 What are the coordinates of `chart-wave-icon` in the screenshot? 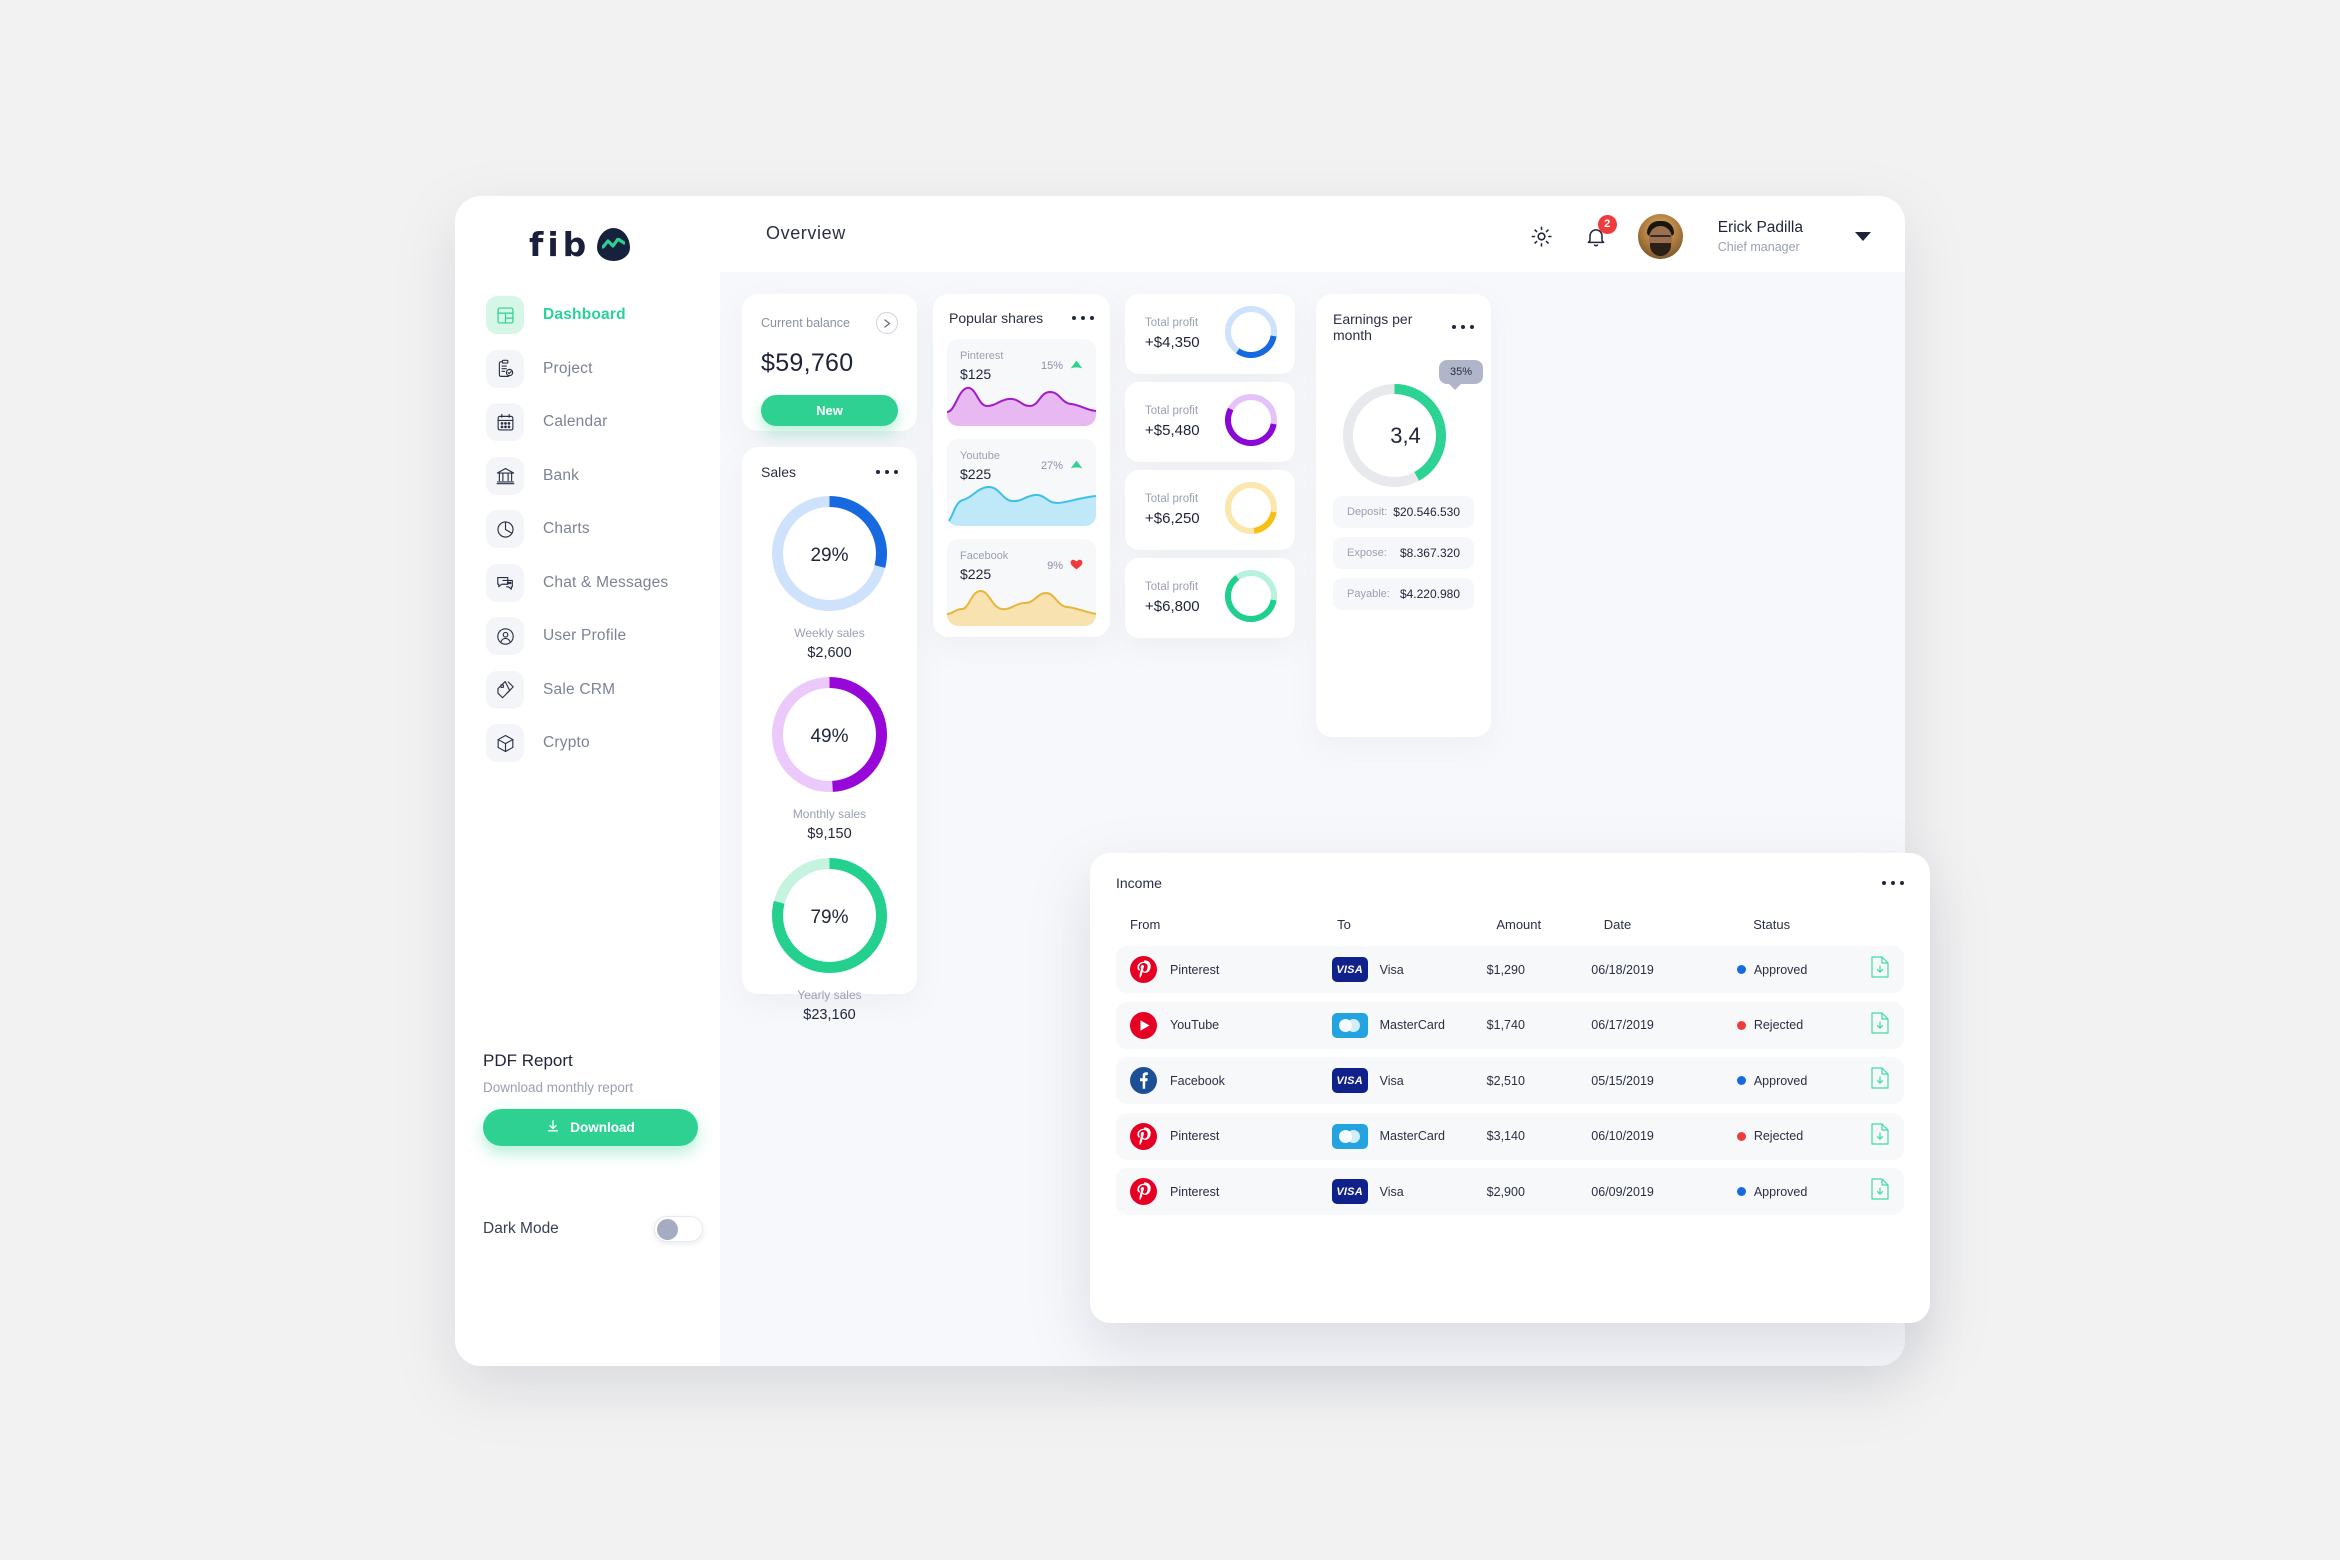 It's located at (614, 244).